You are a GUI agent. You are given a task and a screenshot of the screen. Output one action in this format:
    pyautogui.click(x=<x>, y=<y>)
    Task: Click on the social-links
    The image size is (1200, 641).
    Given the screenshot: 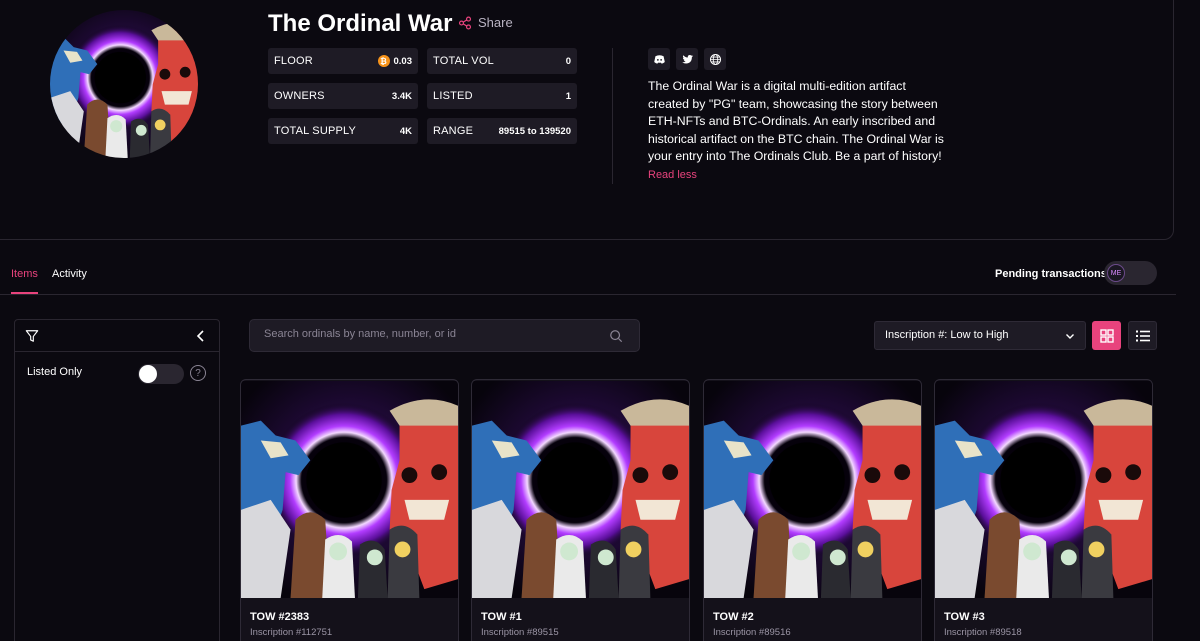 What is the action you would take?
    pyautogui.click(x=687, y=59)
    